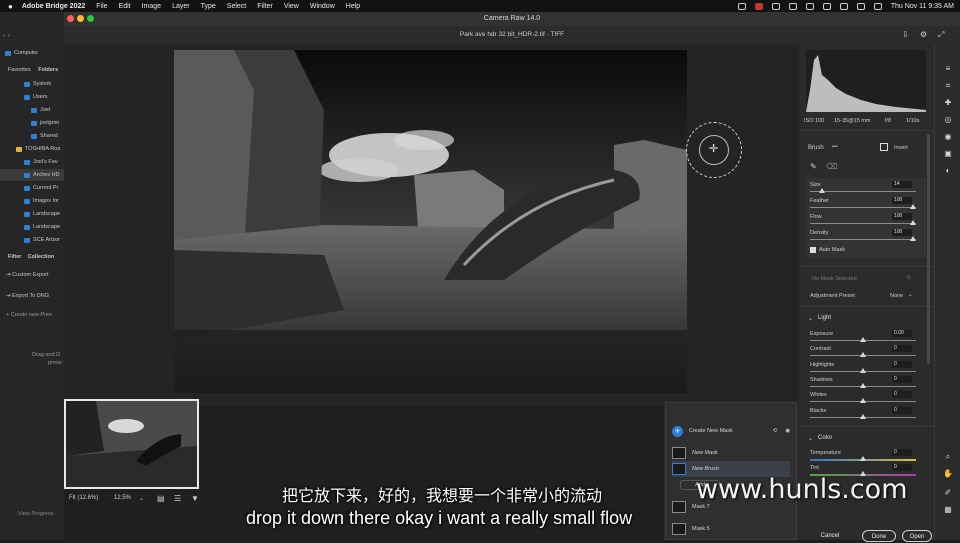  Describe the element at coordinates (865, 237) in the screenshot. I see `density-slider: Density 100` at that location.